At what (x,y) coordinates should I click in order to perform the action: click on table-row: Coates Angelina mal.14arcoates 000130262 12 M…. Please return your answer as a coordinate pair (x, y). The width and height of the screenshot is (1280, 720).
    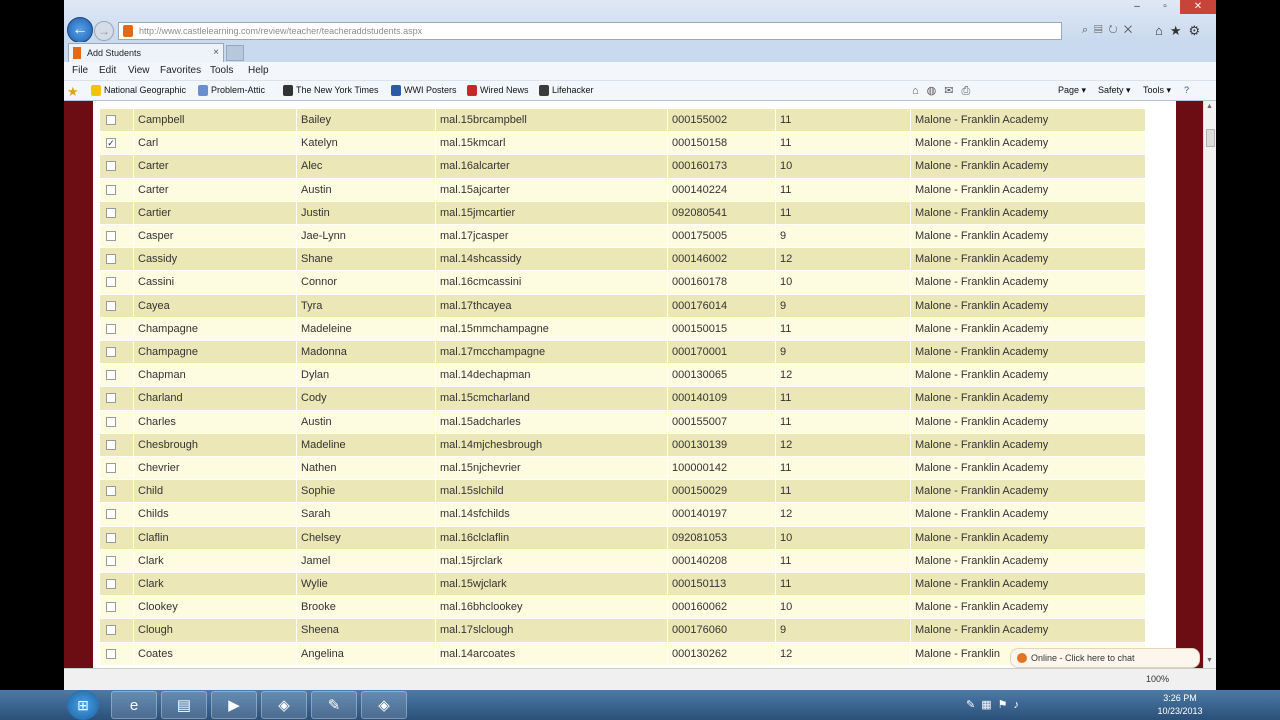
    Looking at the image, I should click on (622, 654).